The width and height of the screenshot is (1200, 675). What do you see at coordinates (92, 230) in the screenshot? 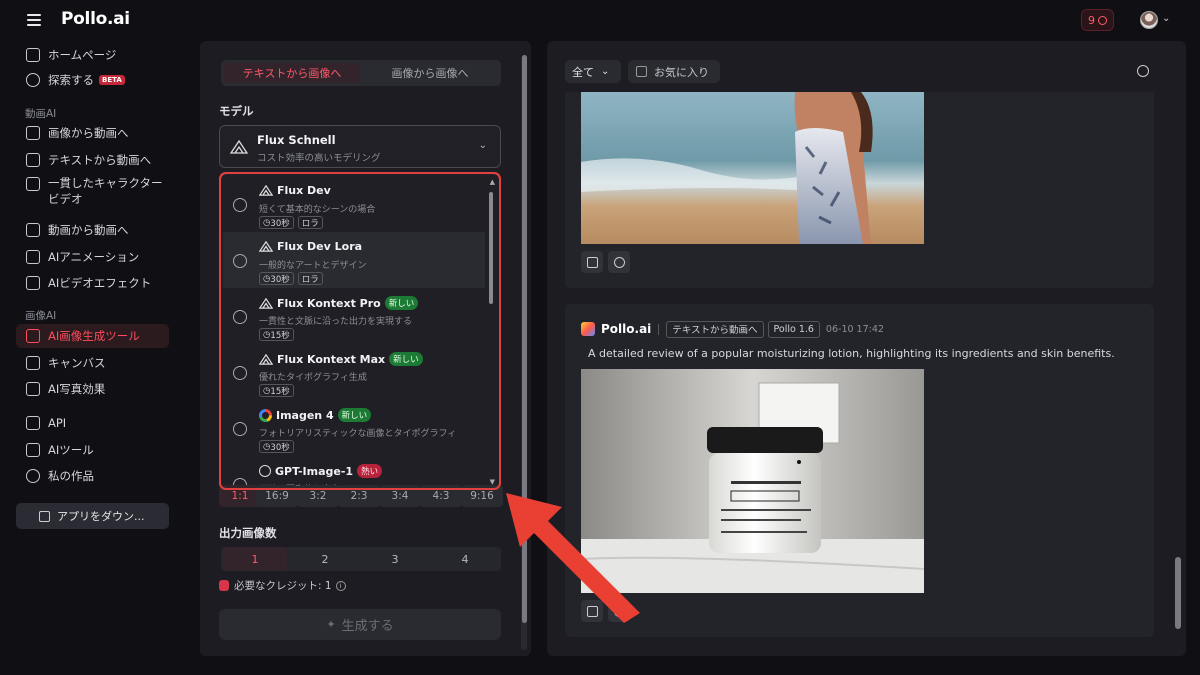
I see `sidebar-item-video-to-video: 動画から動画へ` at bounding box center [92, 230].